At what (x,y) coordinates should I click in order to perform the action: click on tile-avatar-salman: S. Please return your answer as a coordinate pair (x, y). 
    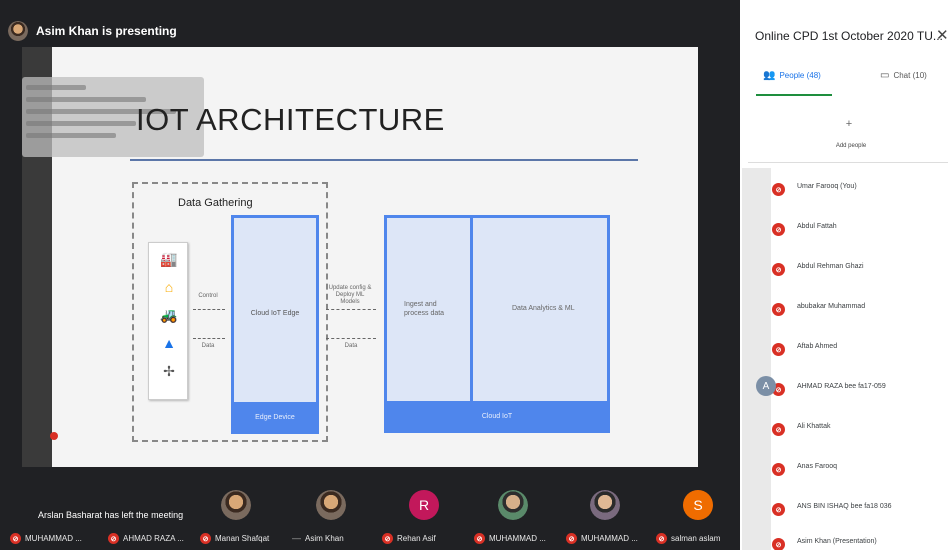
    Looking at the image, I should click on (698, 505).